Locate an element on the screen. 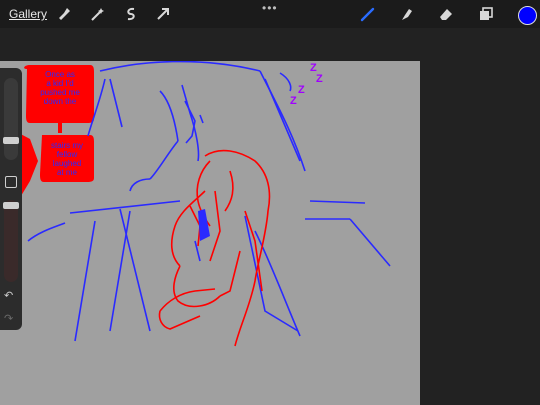  speech-bubble-bottom-text: stairs my fellow laughed at me is located at coordinates (67, 159).